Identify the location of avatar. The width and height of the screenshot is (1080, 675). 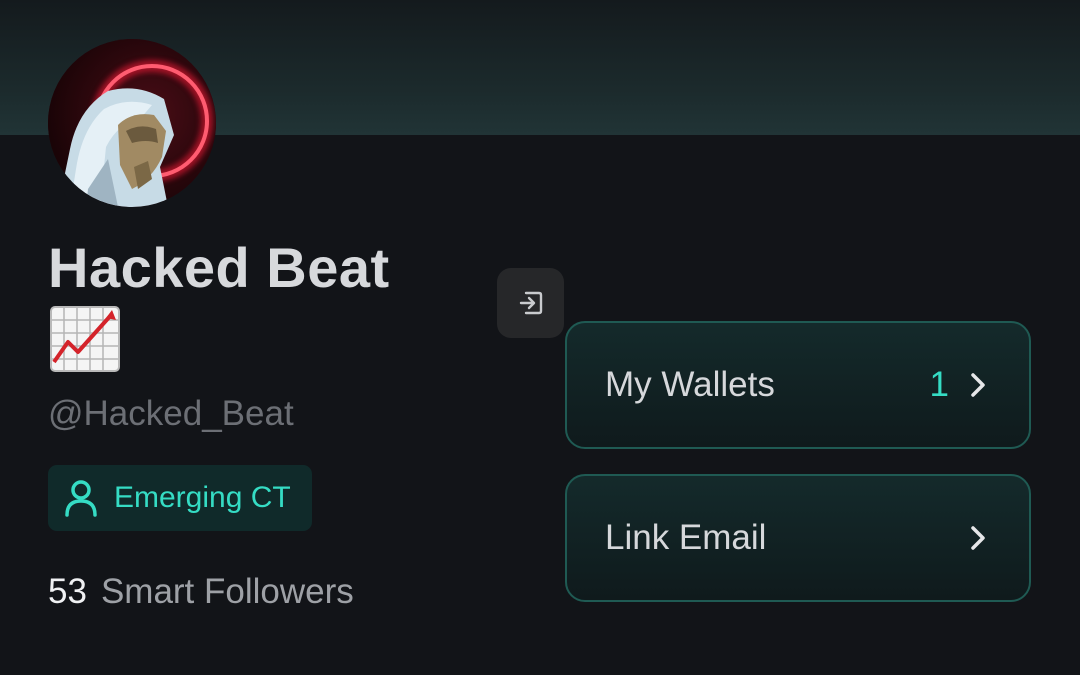
(132, 123).